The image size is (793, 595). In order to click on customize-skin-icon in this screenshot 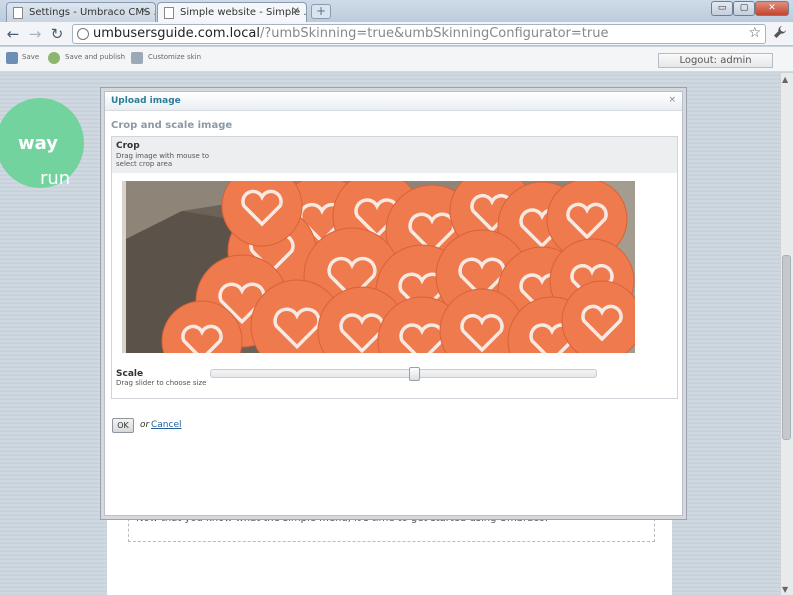, I will do `click(137, 58)`.